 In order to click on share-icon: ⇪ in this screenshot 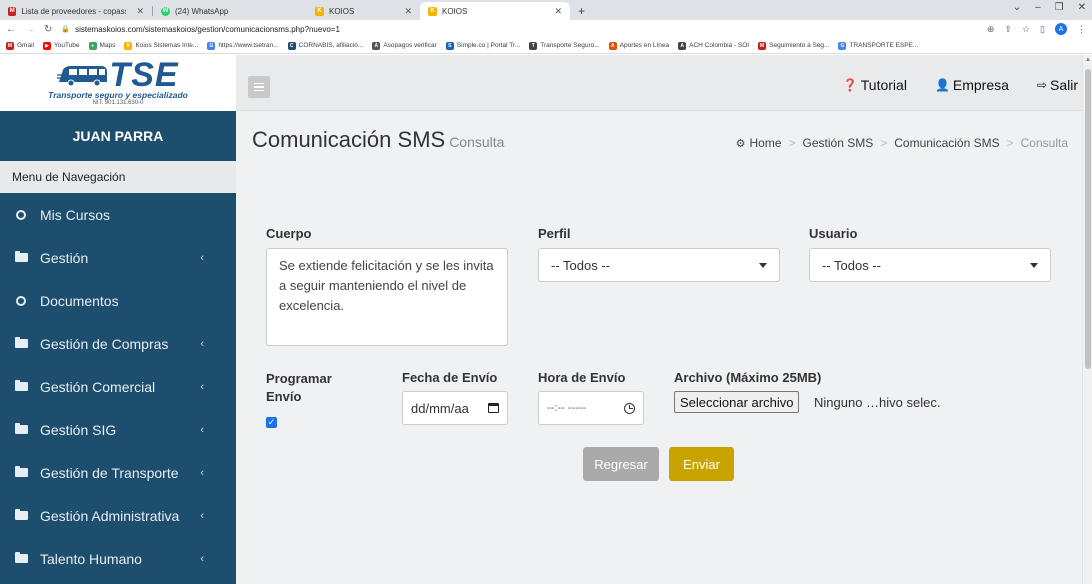, I will do `click(1008, 29)`.